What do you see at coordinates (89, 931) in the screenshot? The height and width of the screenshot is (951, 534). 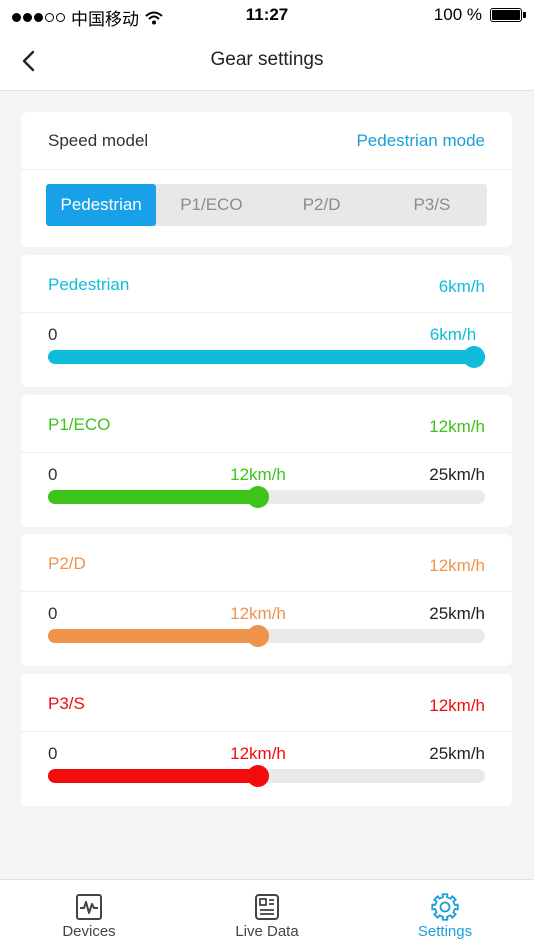 I see `tab-label: Devices` at bounding box center [89, 931].